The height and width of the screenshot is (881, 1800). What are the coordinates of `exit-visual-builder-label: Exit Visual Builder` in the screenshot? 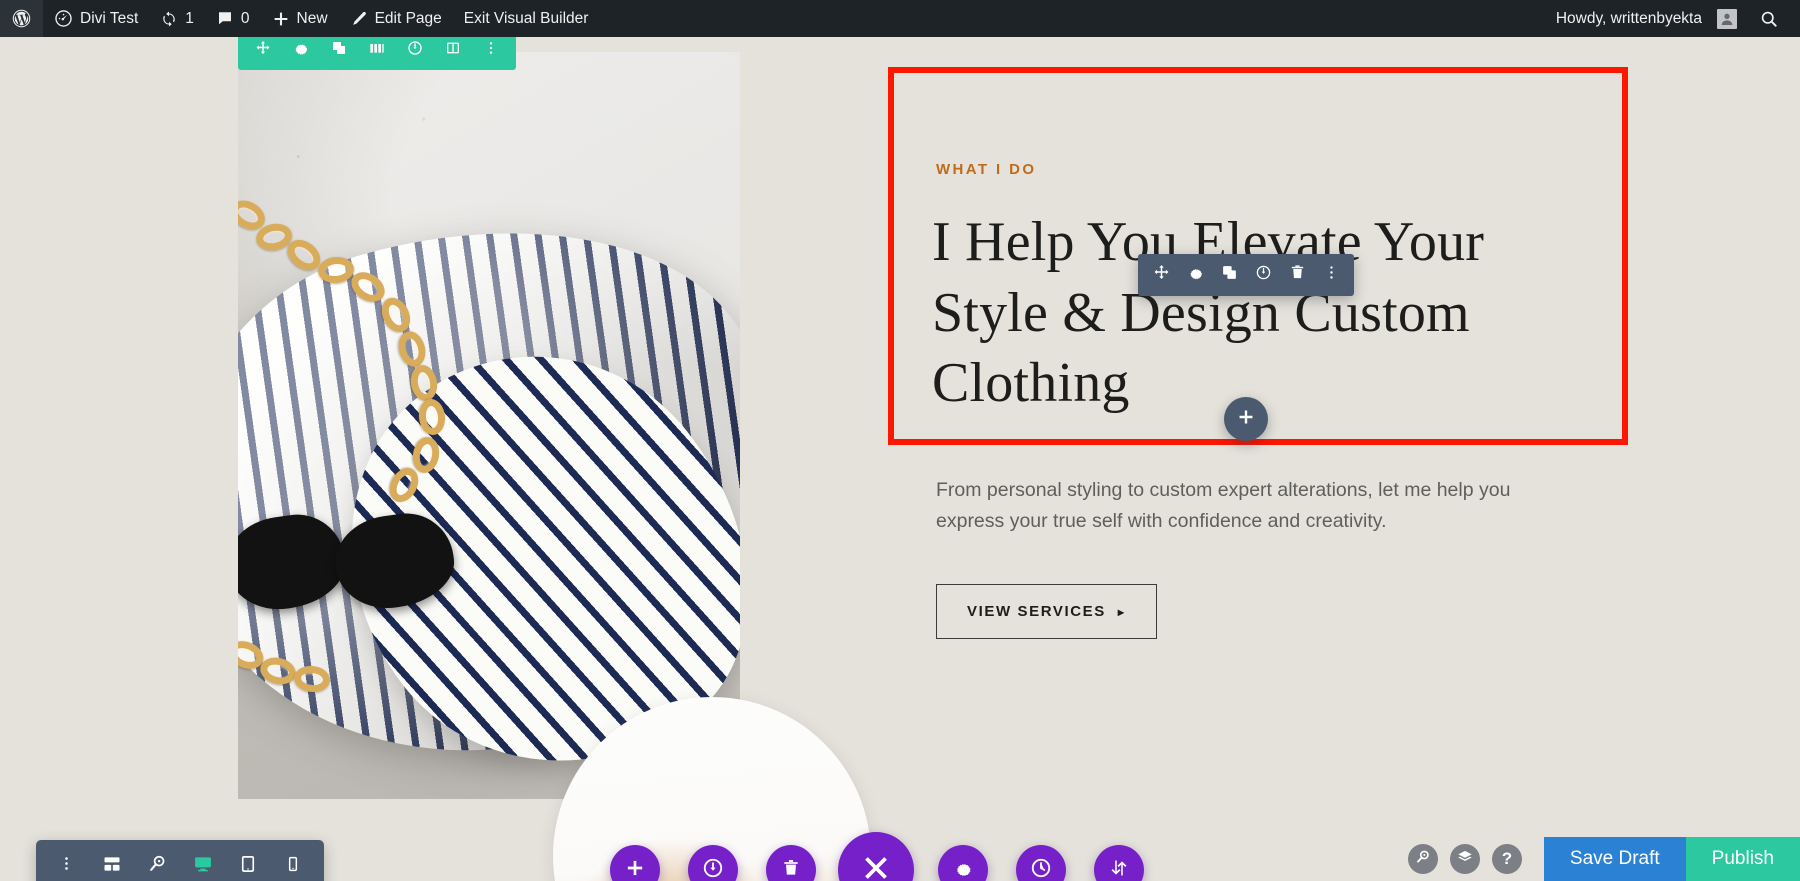 It's located at (526, 18).